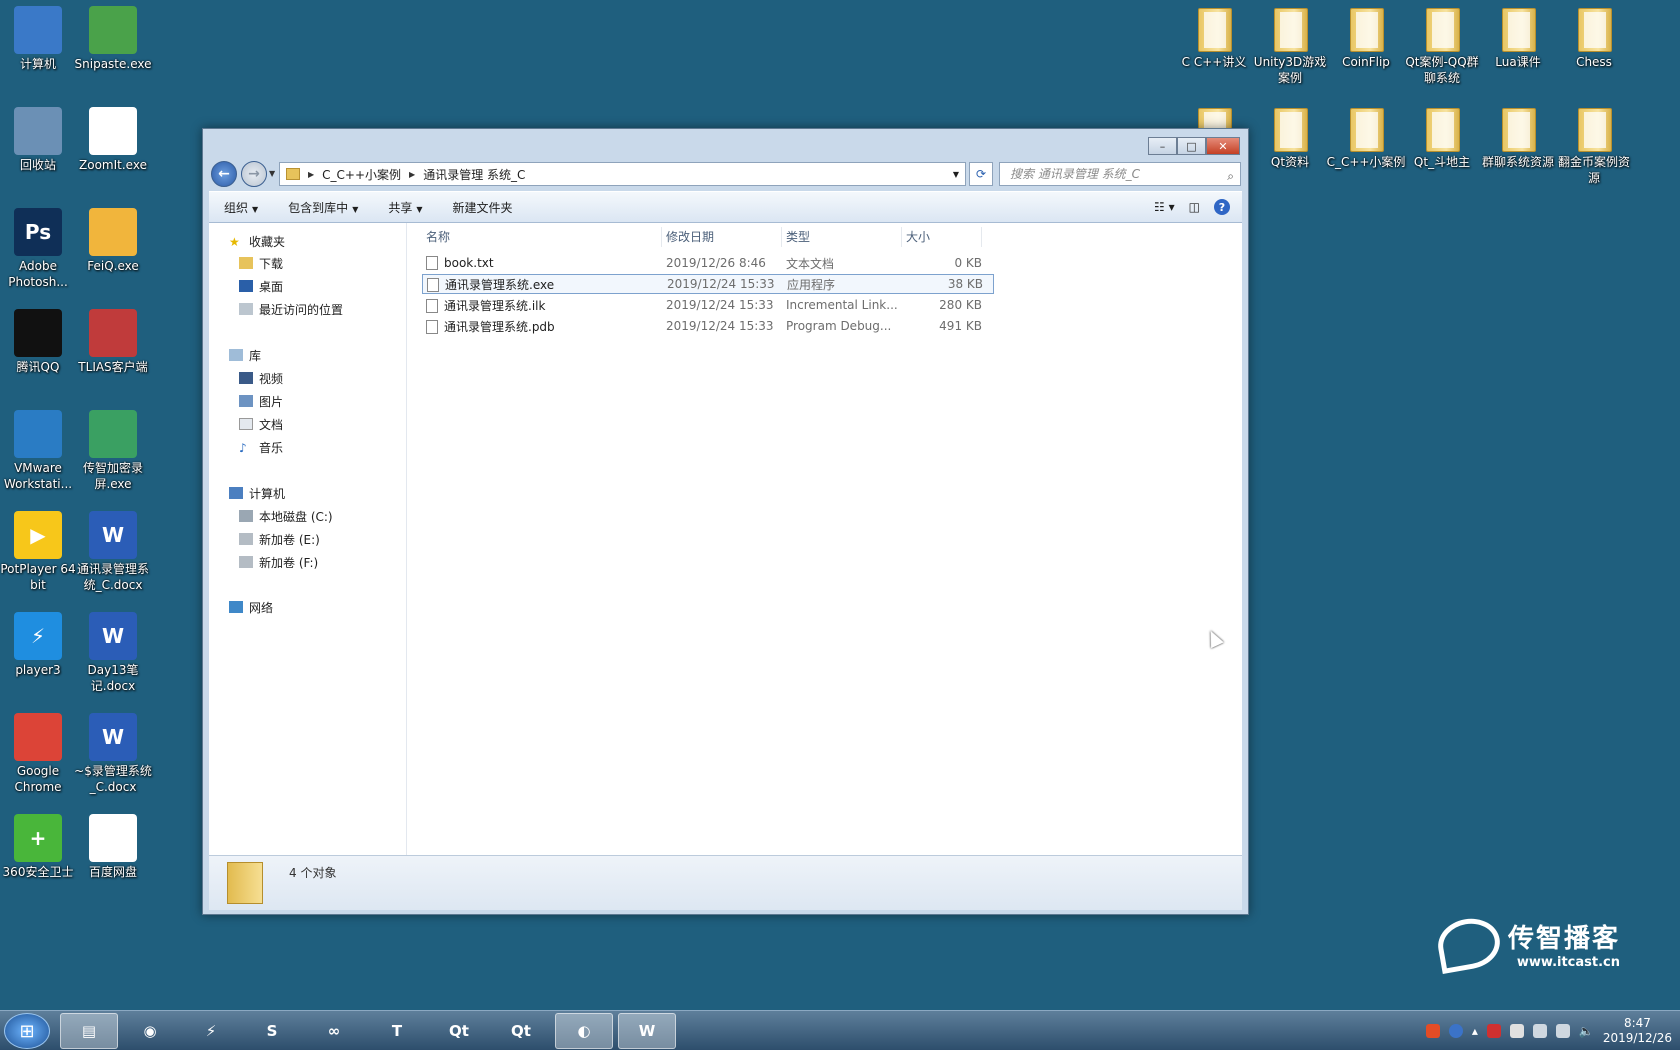 This screenshot has height=1050, width=1680. I want to click on desktop-icon-item: TLIAS客户端, so click(113, 342).